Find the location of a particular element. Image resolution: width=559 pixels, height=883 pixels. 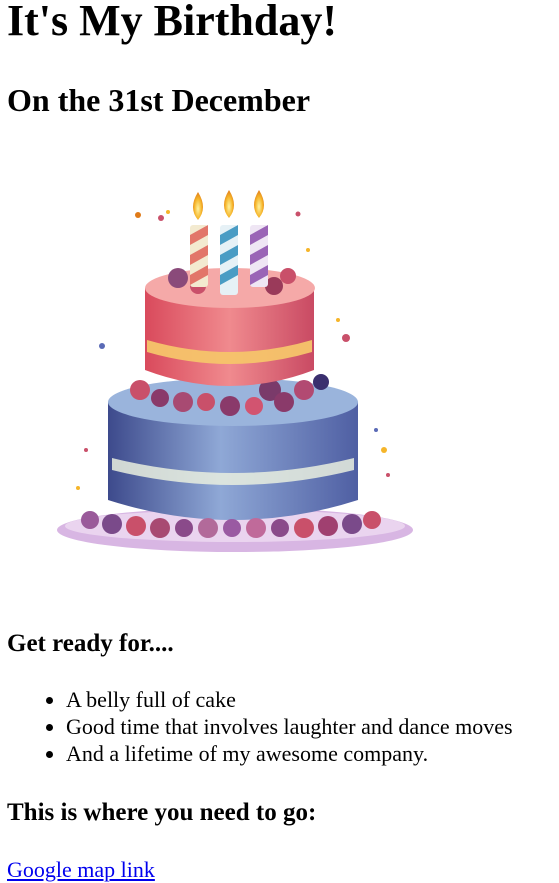

list-item: And a lifetime of my awesome company. is located at coordinates (289, 753).